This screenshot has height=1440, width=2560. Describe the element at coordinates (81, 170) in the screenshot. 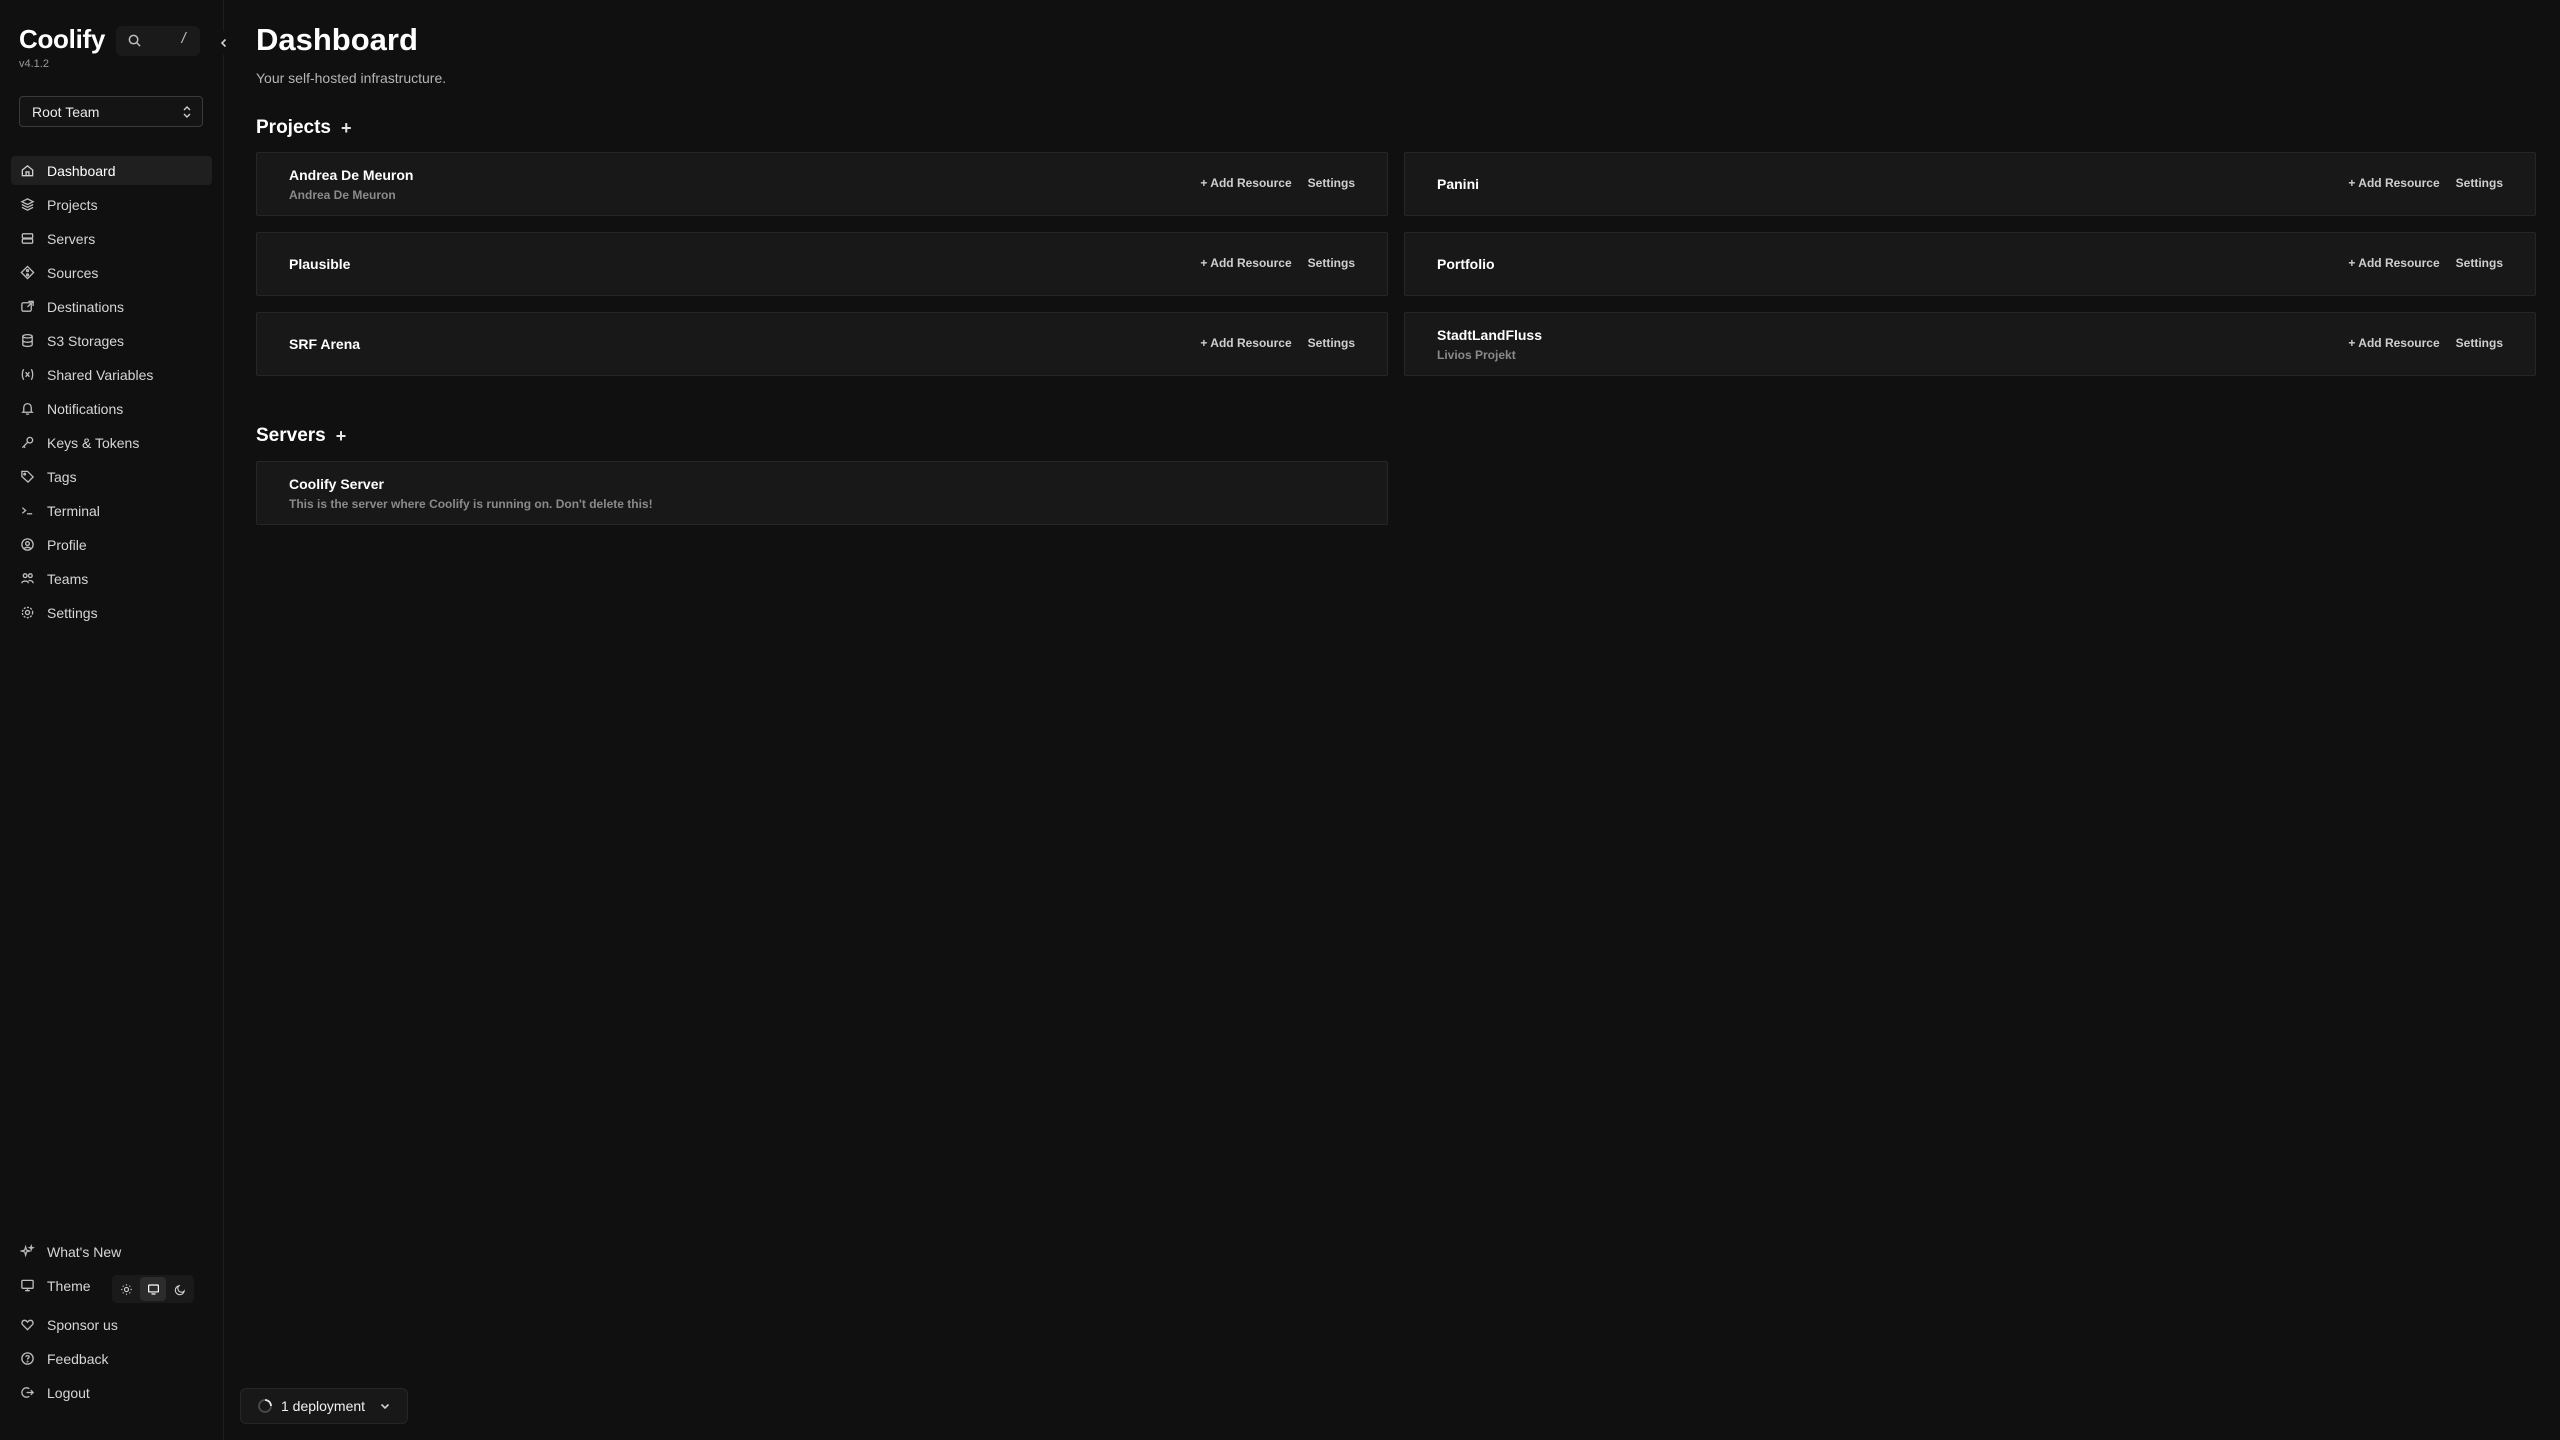

I see `sidebar-item-label: Dashboard` at that location.